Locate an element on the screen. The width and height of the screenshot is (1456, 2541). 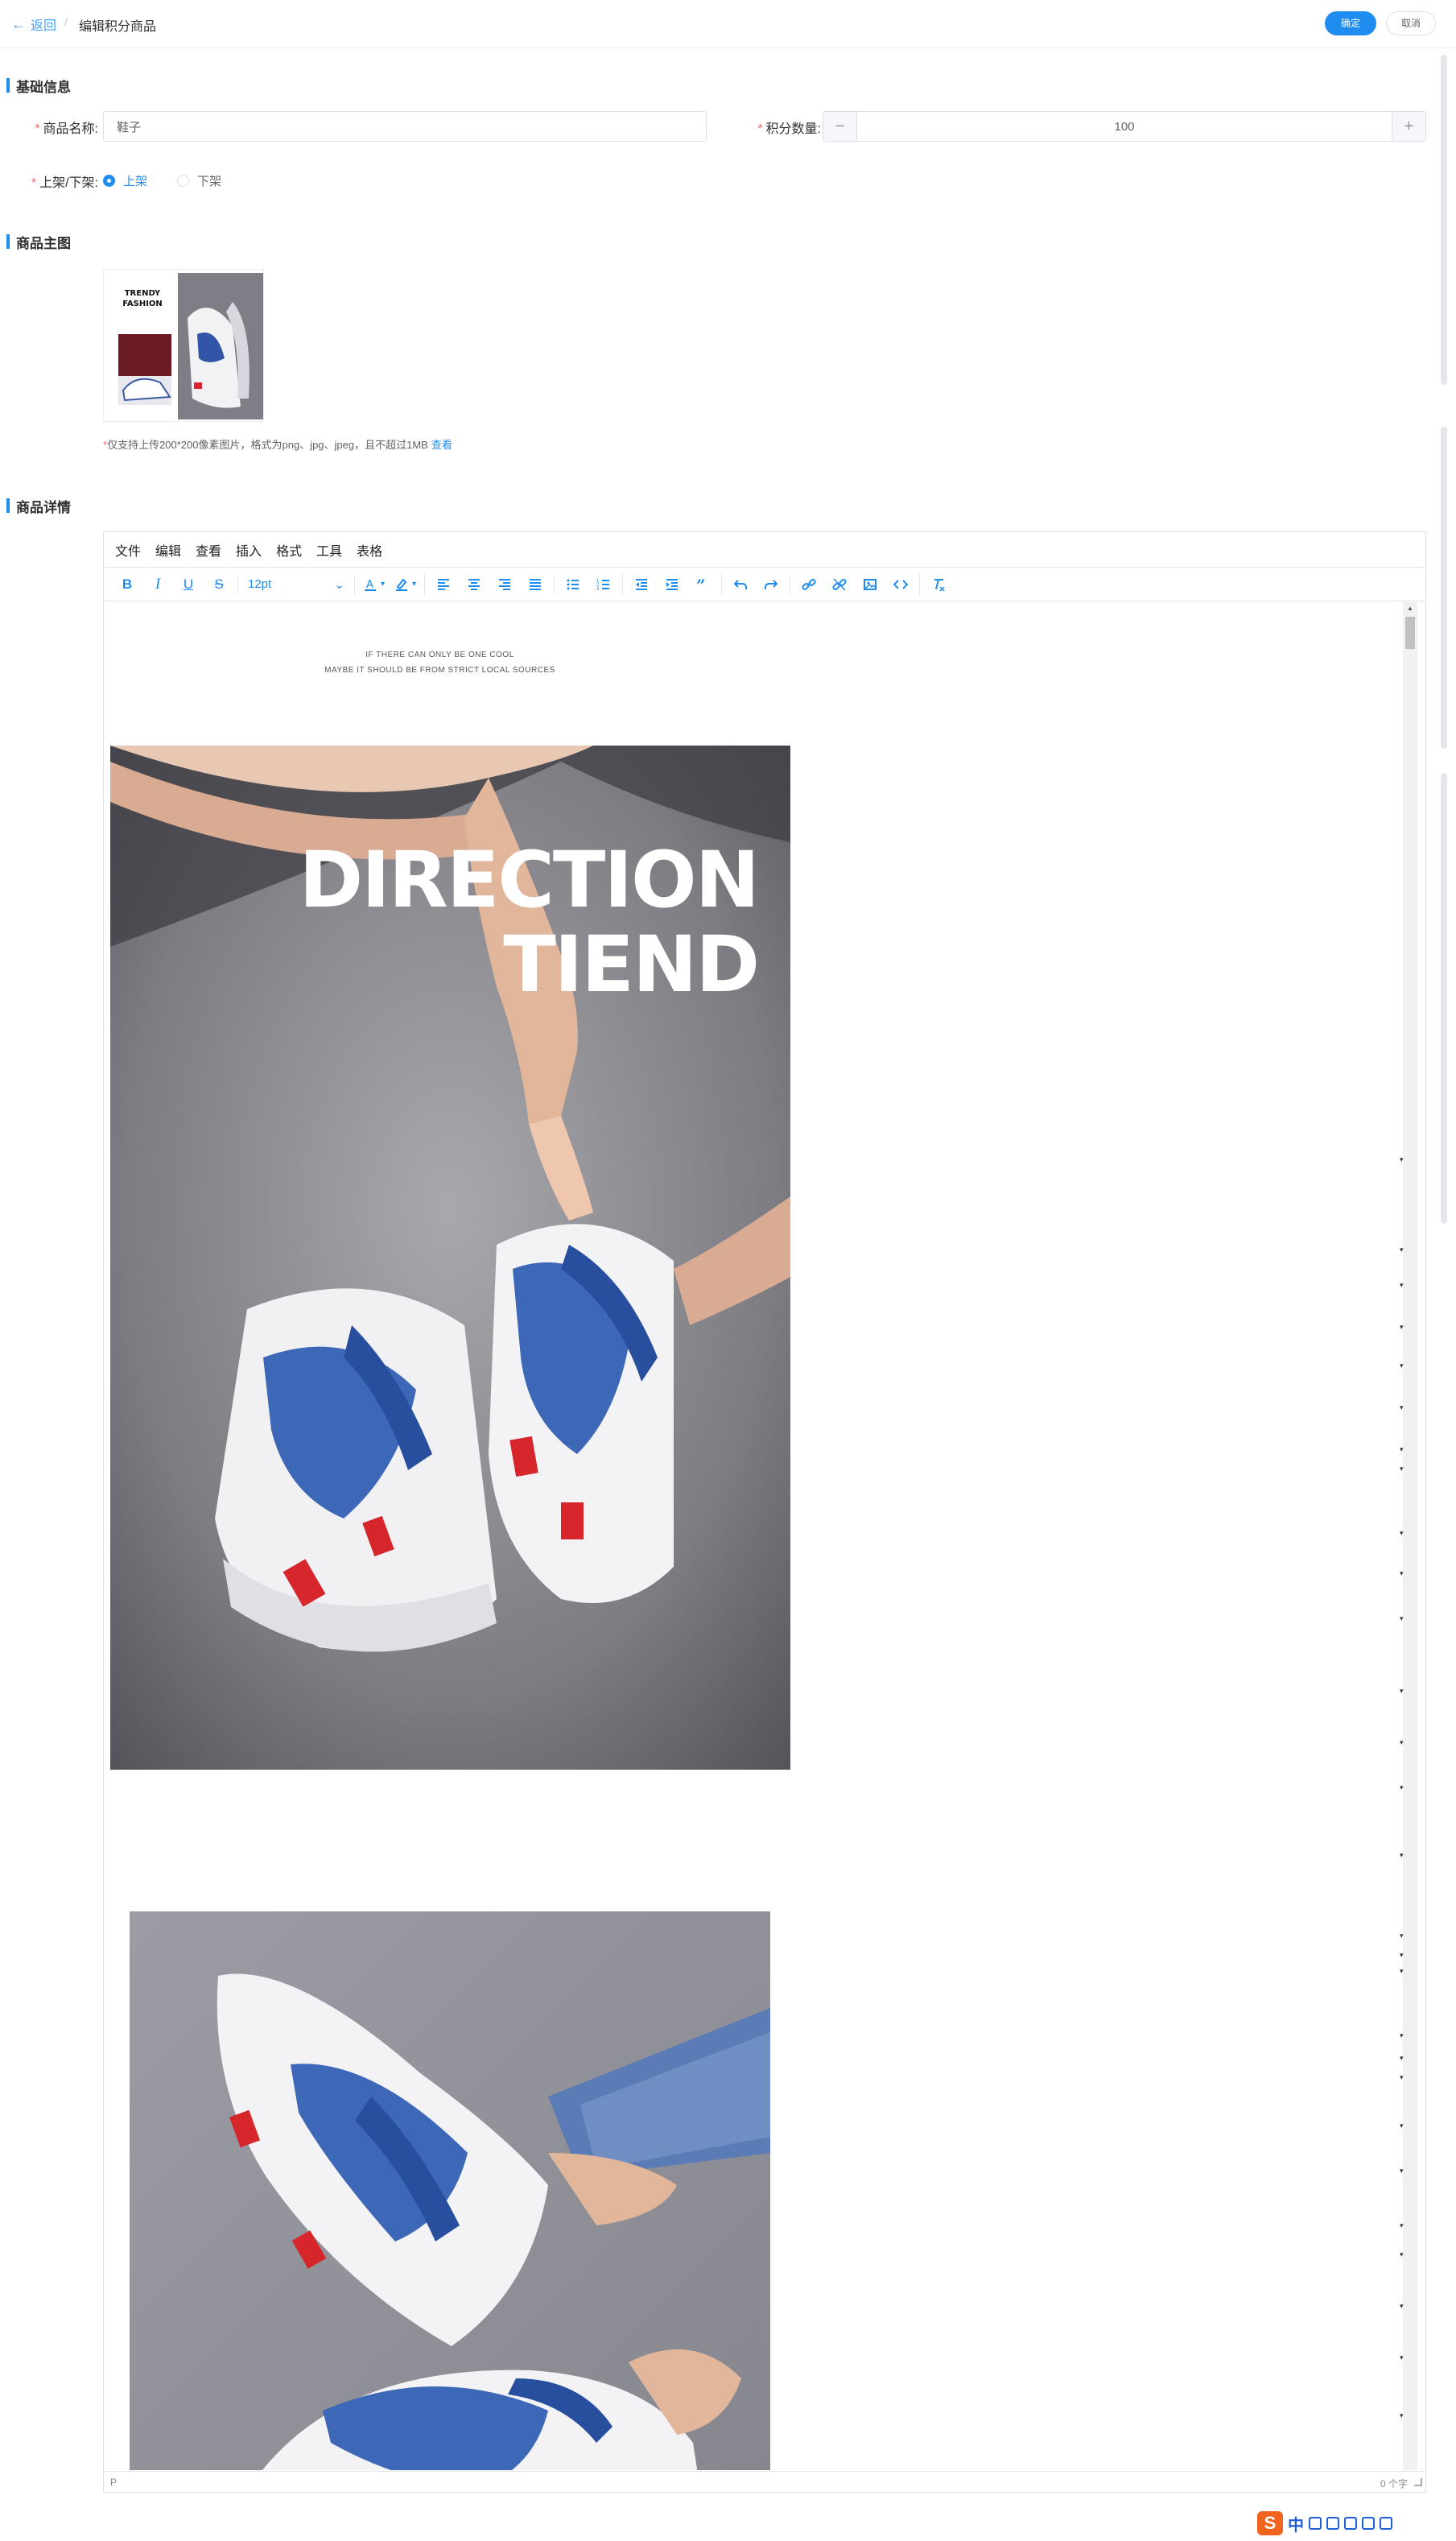
confirm-button: 确定 is located at coordinates (1350, 23).